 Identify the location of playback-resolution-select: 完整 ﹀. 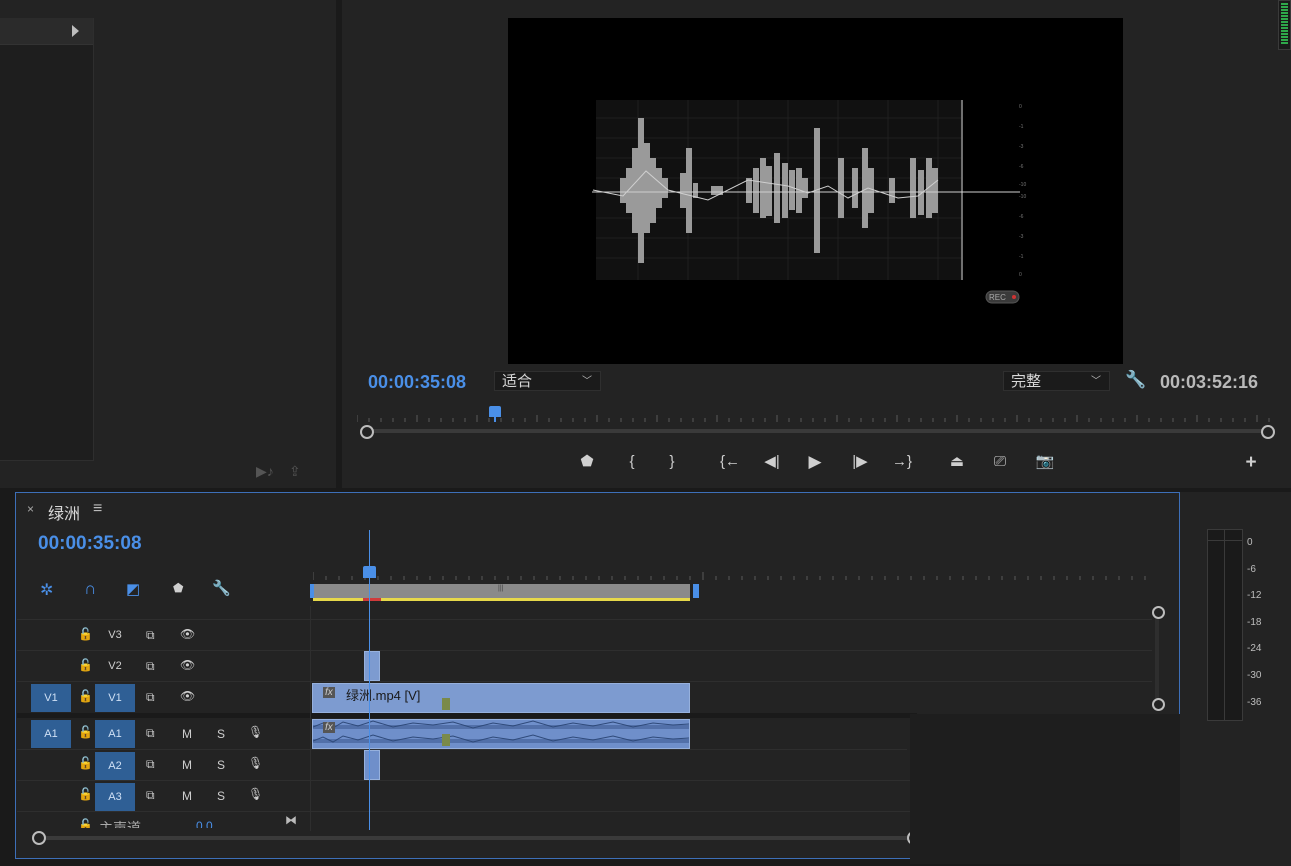
(1056, 381).